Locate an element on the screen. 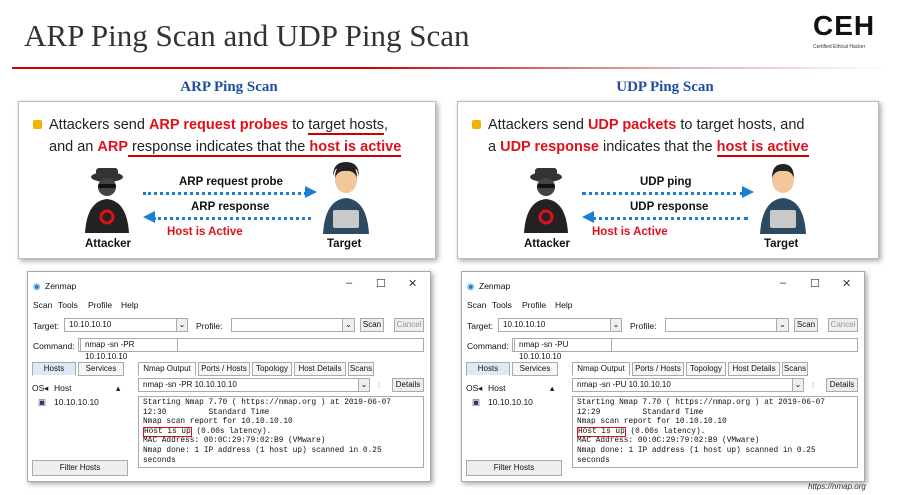 The height and width of the screenshot is (495, 902). udp-host-active: Host is Active is located at coordinates (630, 232).